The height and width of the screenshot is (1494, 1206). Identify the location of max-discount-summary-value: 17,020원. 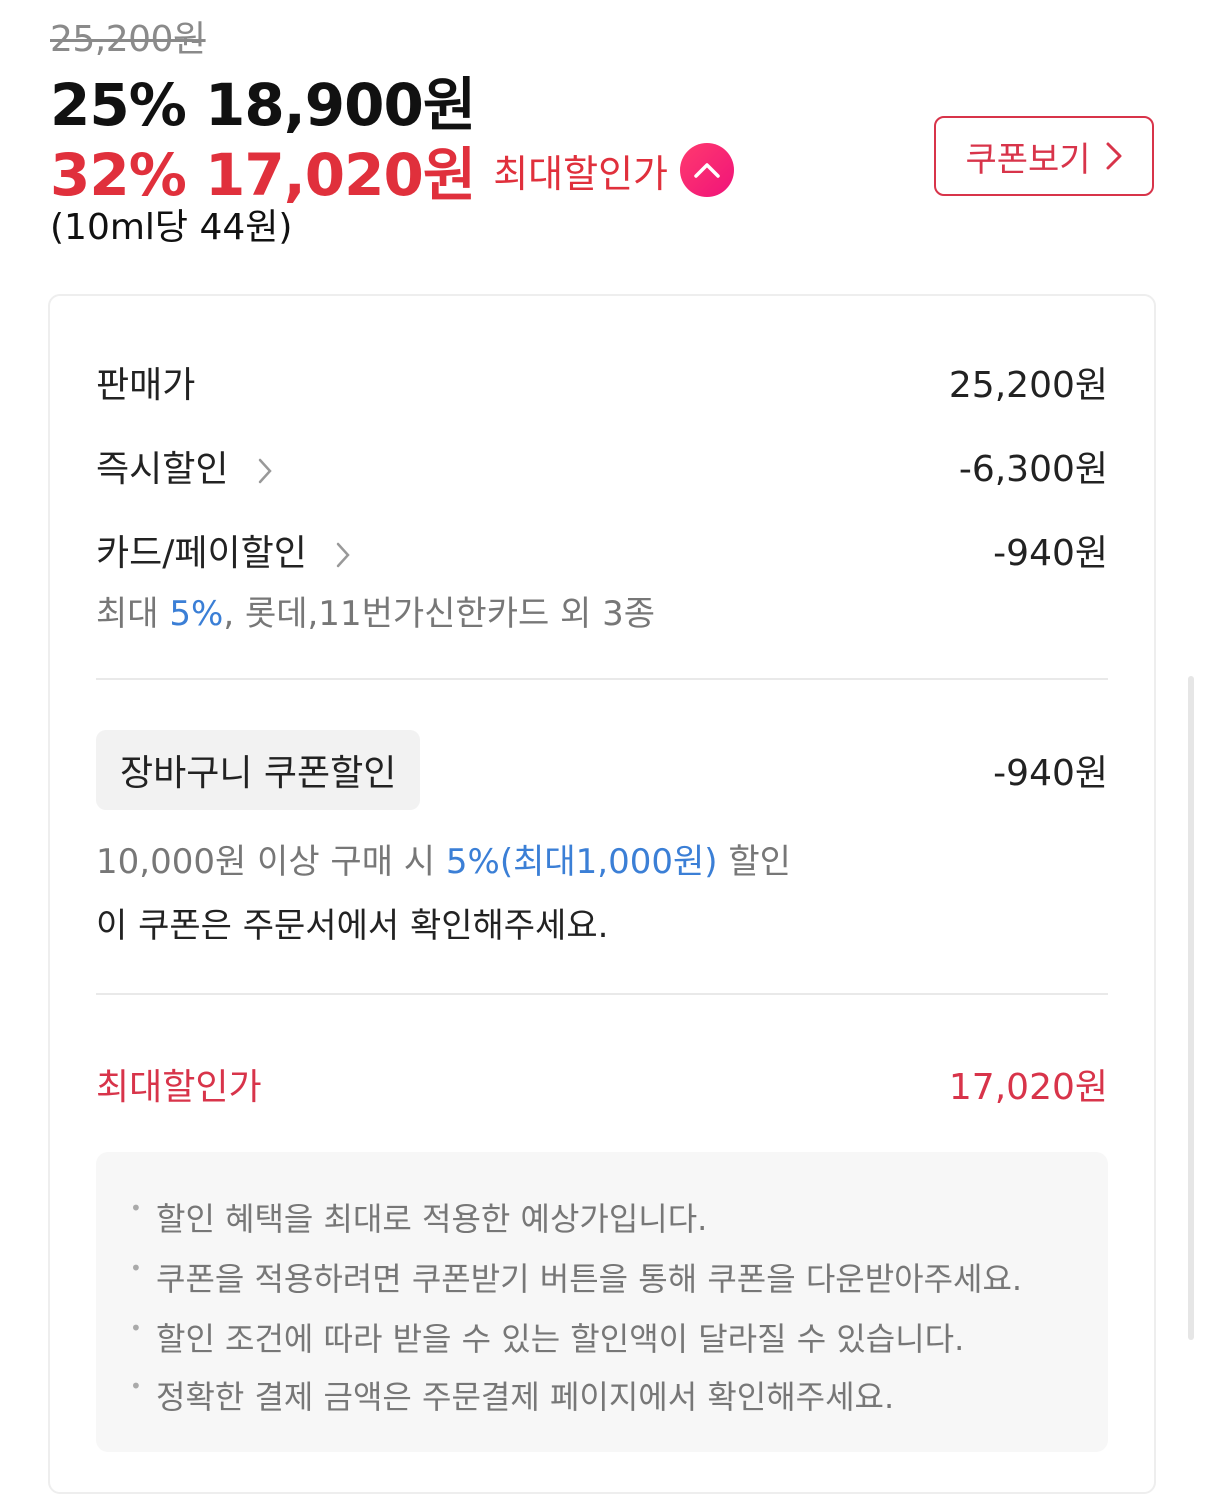
(1028, 1087).